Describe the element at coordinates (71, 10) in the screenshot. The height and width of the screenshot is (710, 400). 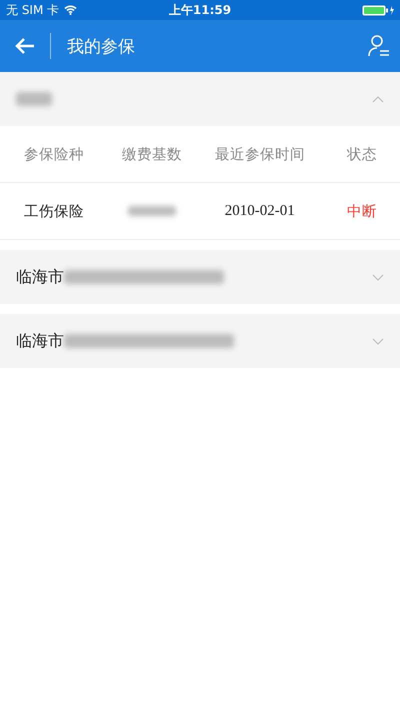
I see `wifi-icon` at that location.